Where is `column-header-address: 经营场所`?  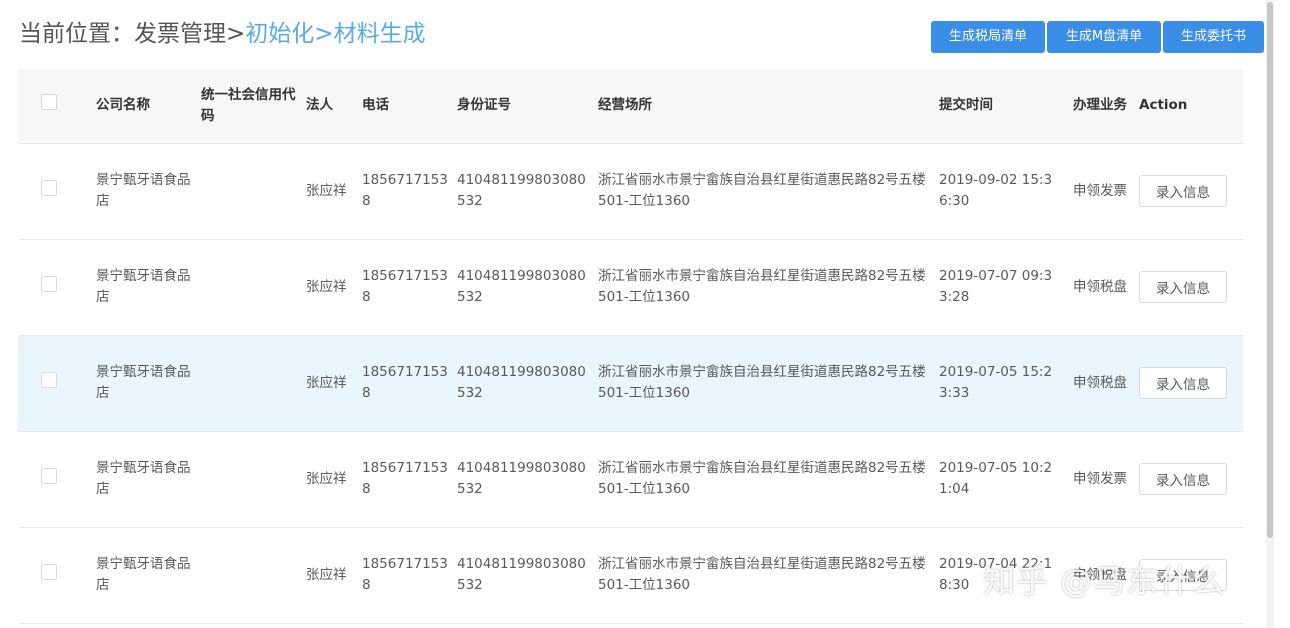
column-header-address: 经营场所 is located at coordinates (768, 106).